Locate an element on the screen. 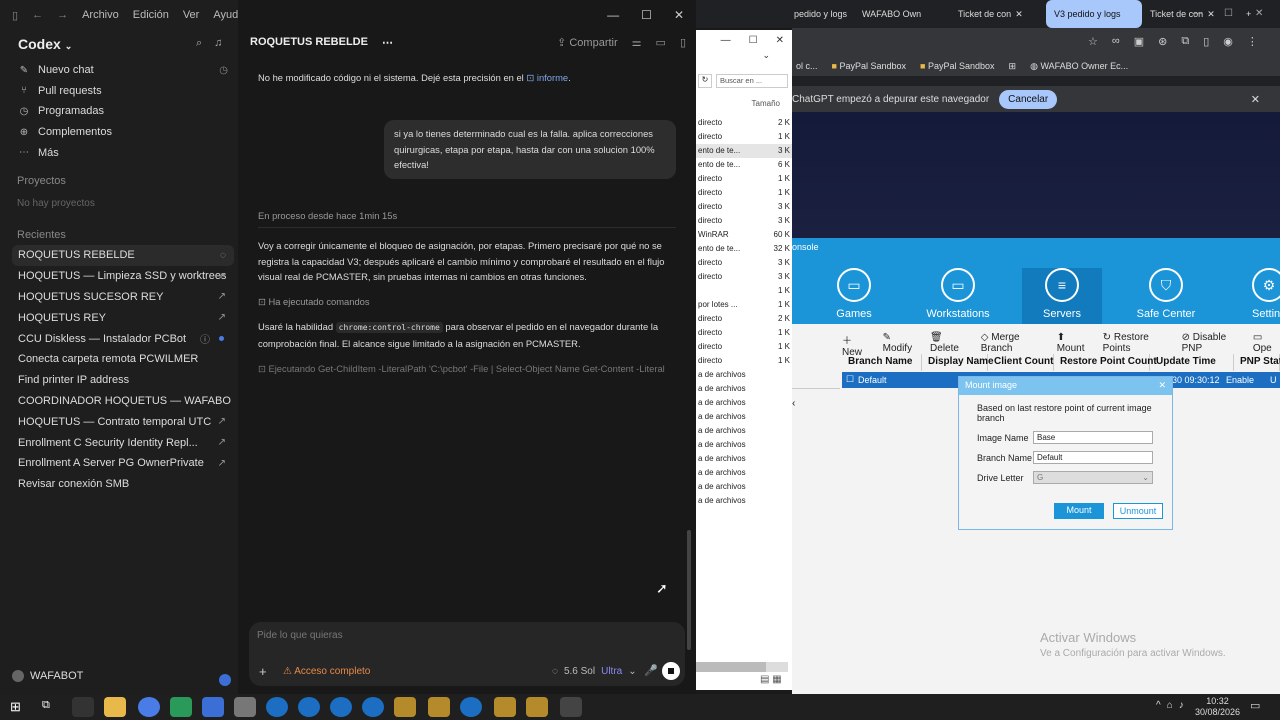 The image size is (1280, 720). star-icon: ☆ is located at coordinates (1093, 41).